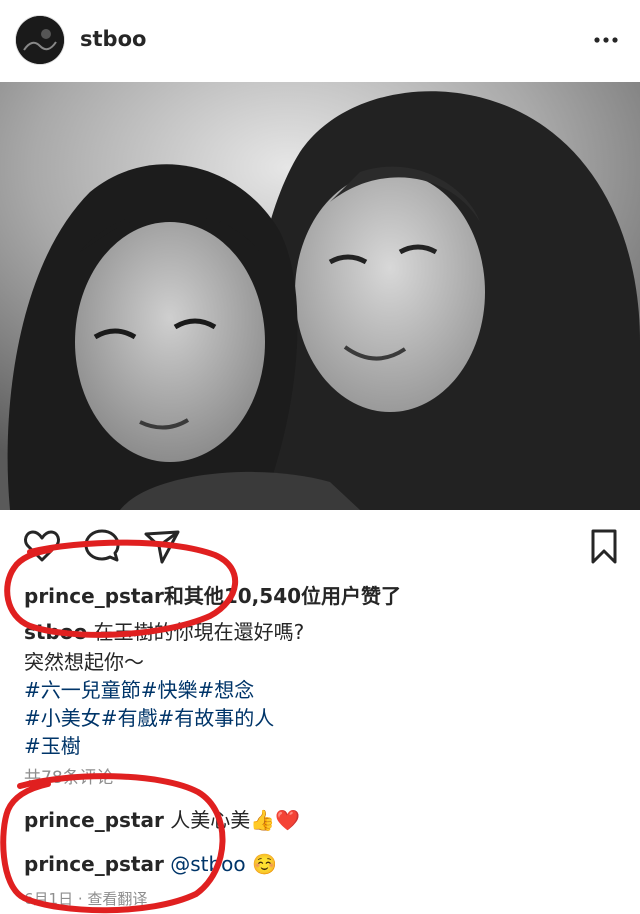 The width and height of the screenshot is (640, 914). I want to click on comment-row: prince_pstar 人美心美👍❤️, so click(162, 820).